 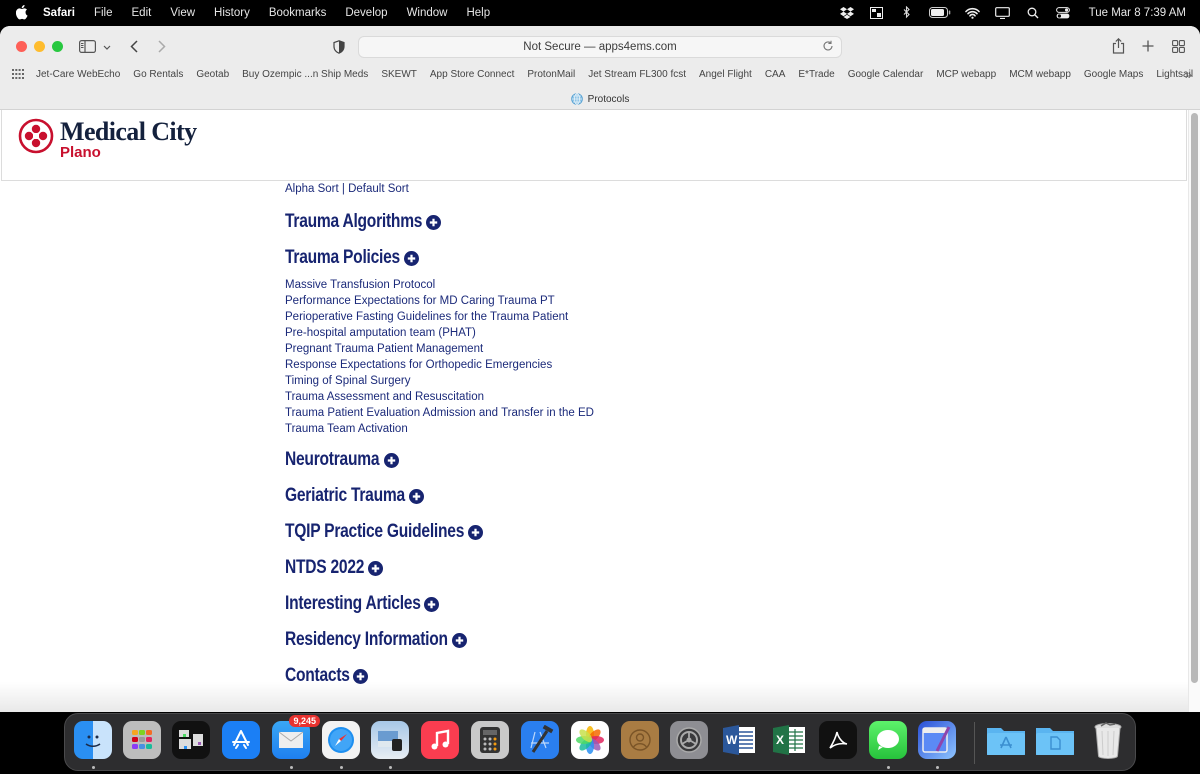 What do you see at coordinates (973, 13) in the screenshot?
I see `wifi-icon` at bounding box center [973, 13].